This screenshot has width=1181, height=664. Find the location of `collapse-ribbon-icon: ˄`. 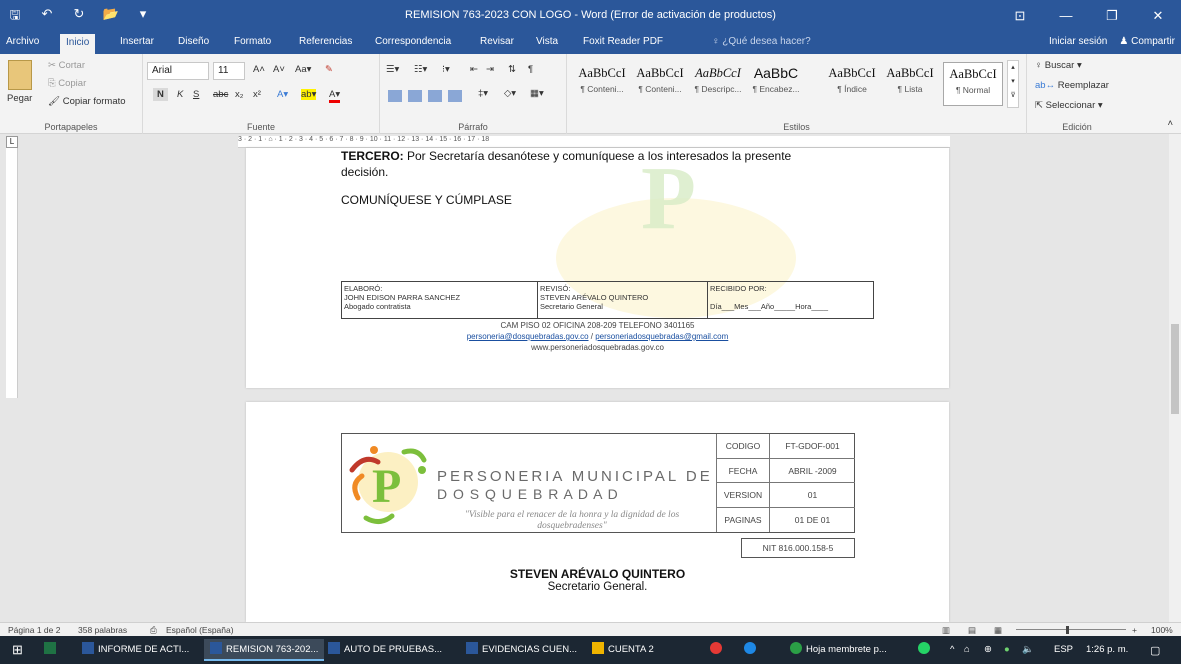

collapse-ribbon-icon: ˄ is located at coordinates (1170, 123).